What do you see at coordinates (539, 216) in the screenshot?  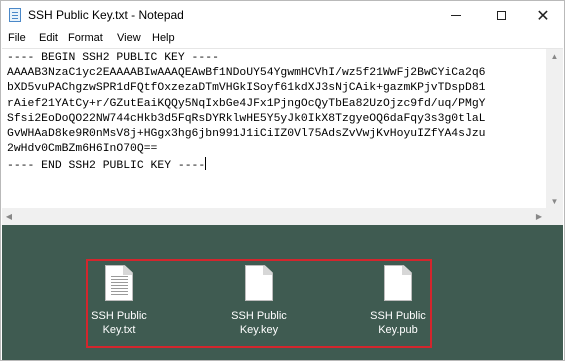 I see `scroll-right-arrow-icon: ▶` at bounding box center [539, 216].